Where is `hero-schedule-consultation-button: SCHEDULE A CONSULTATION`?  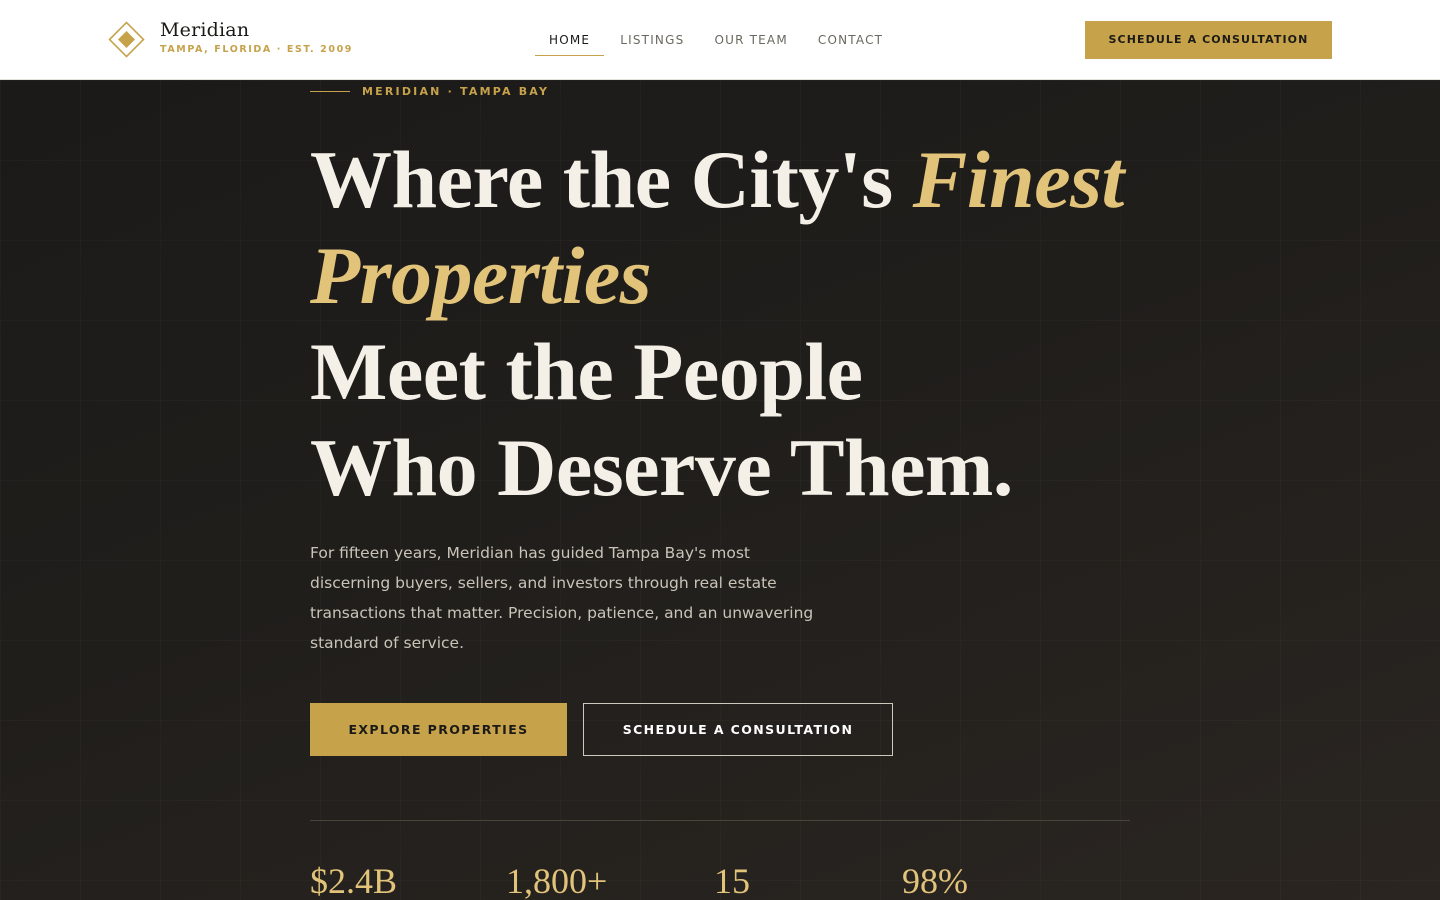
hero-schedule-consultation-button: SCHEDULE A CONSULTATION is located at coordinates (738, 729).